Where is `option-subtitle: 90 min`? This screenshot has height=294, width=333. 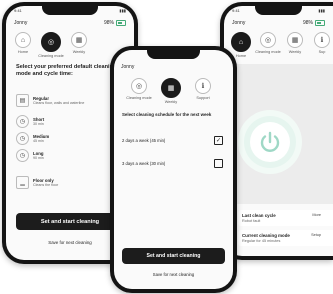
option-subtitle: 90 min is located at coordinates (38, 158).